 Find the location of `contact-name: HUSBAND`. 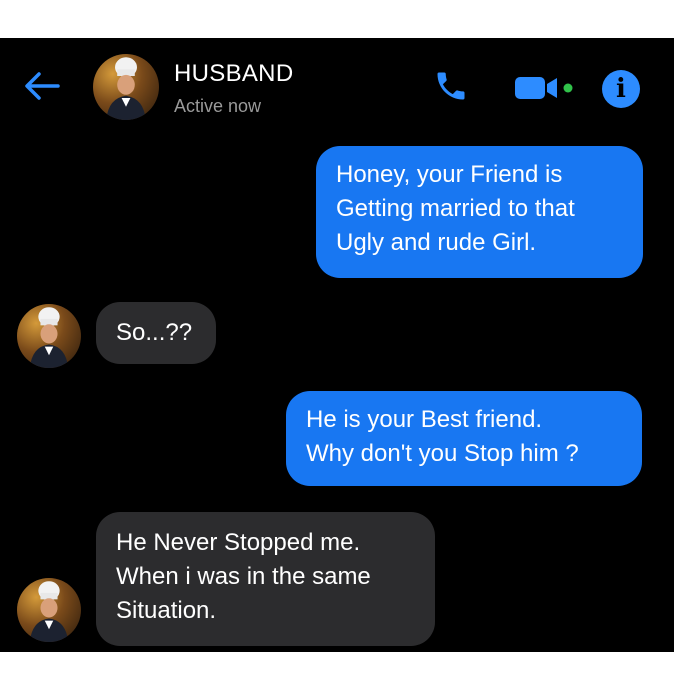

contact-name: HUSBAND is located at coordinates (234, 73).